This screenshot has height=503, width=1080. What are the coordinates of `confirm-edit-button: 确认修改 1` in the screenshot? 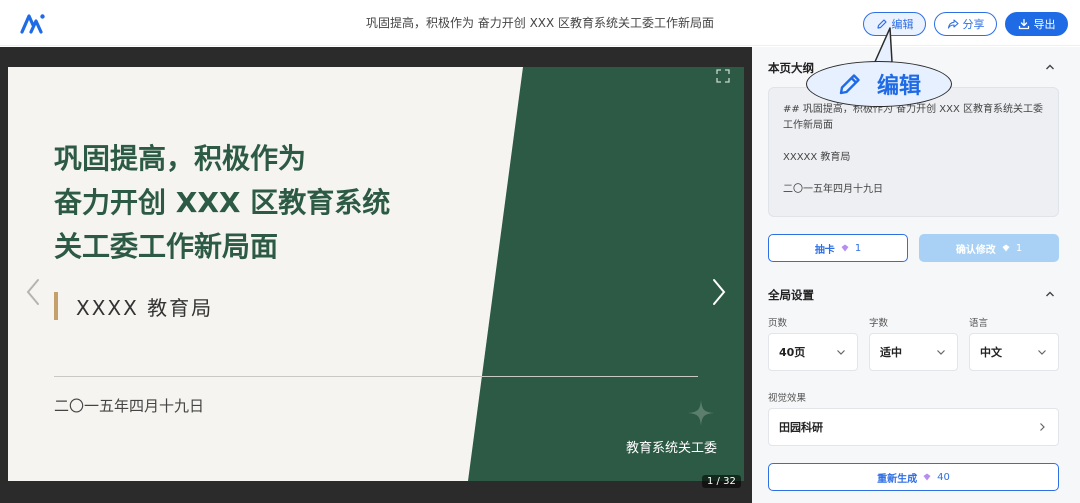 It's located at (989, 248).